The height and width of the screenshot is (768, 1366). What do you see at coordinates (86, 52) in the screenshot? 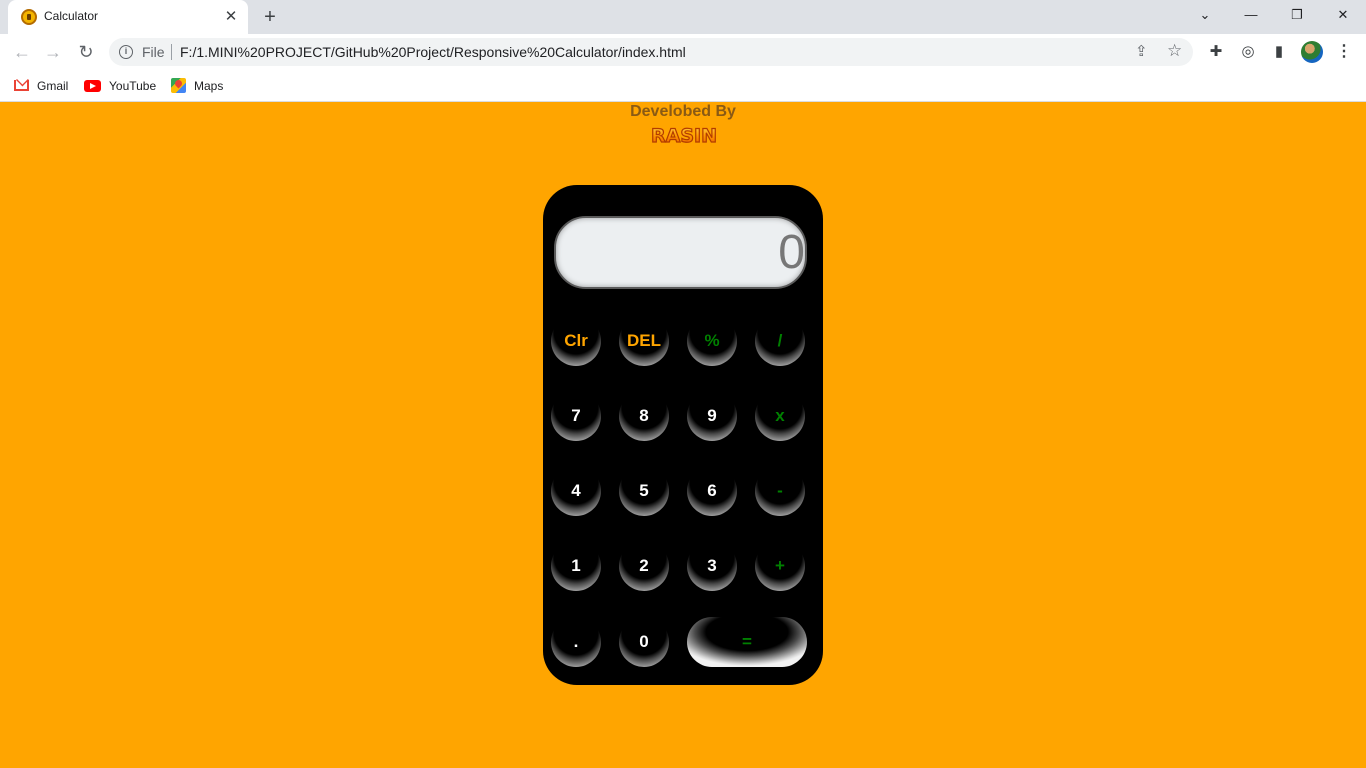
I see `reload-icon: ↻` at bounding box center [86, 52].